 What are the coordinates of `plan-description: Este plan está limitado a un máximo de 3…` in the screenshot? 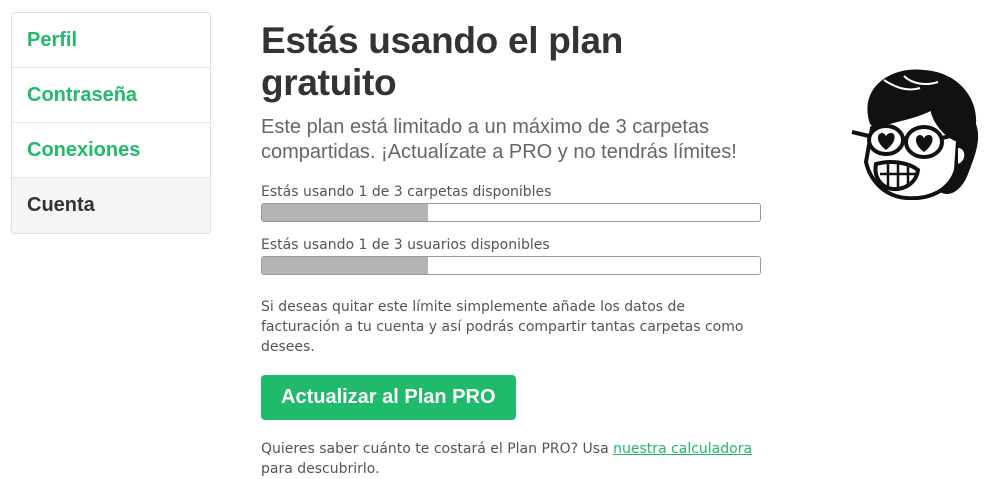 It's located at (499, 139).